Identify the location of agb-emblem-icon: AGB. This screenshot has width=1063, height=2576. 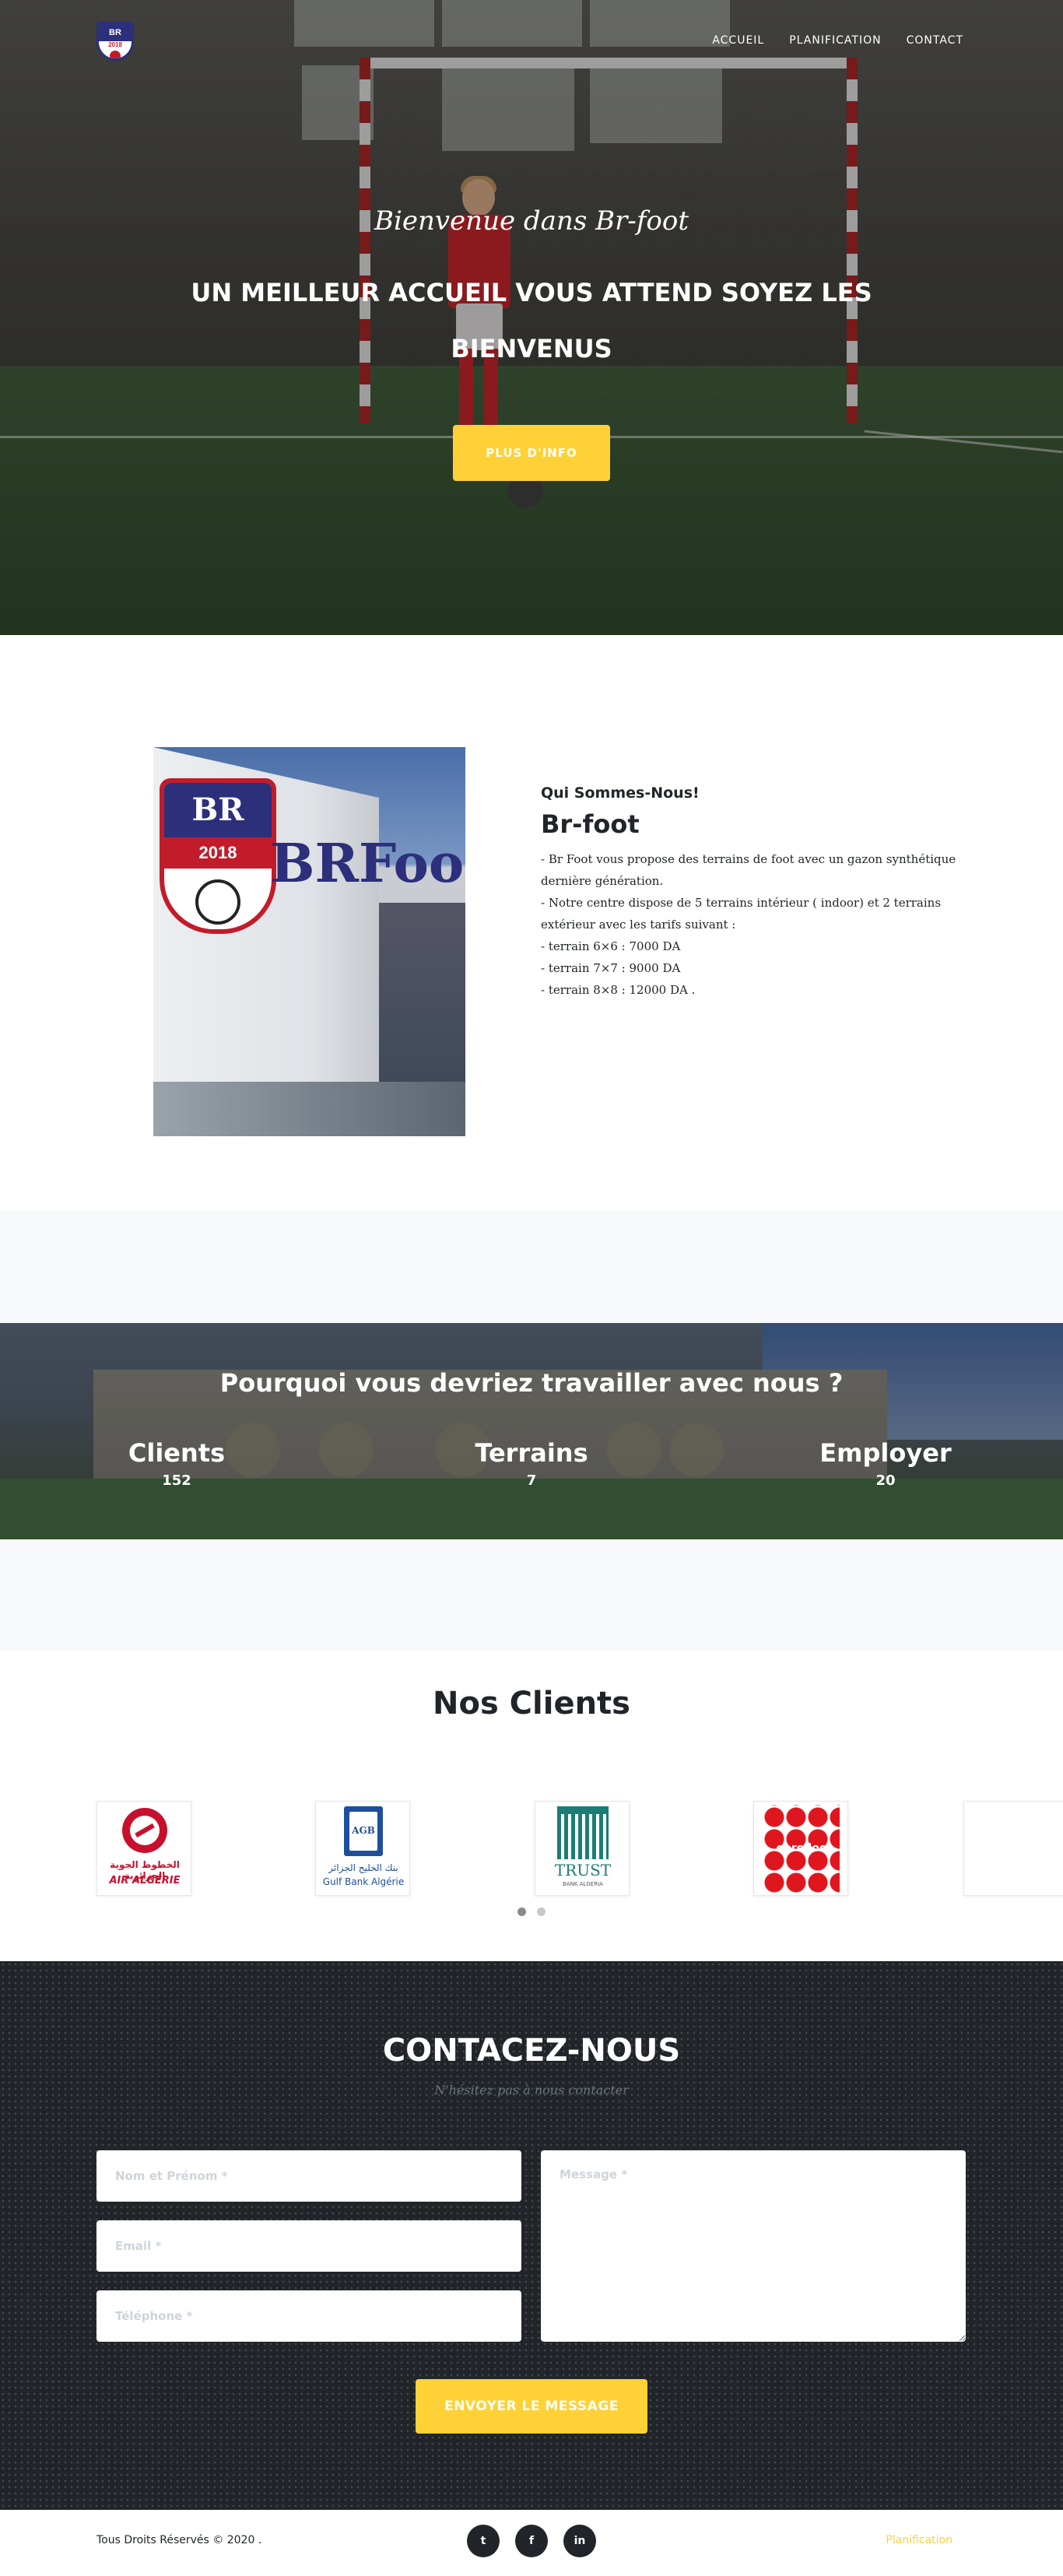
(363, 1831).